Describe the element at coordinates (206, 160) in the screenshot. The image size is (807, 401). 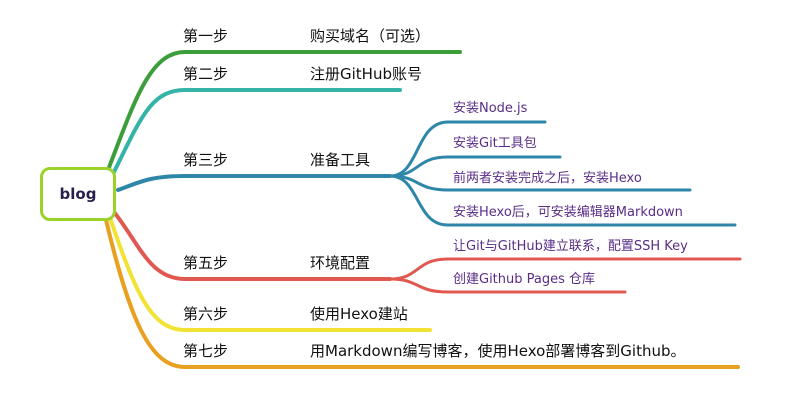
I see `step-label-3: 第三步` at that location.